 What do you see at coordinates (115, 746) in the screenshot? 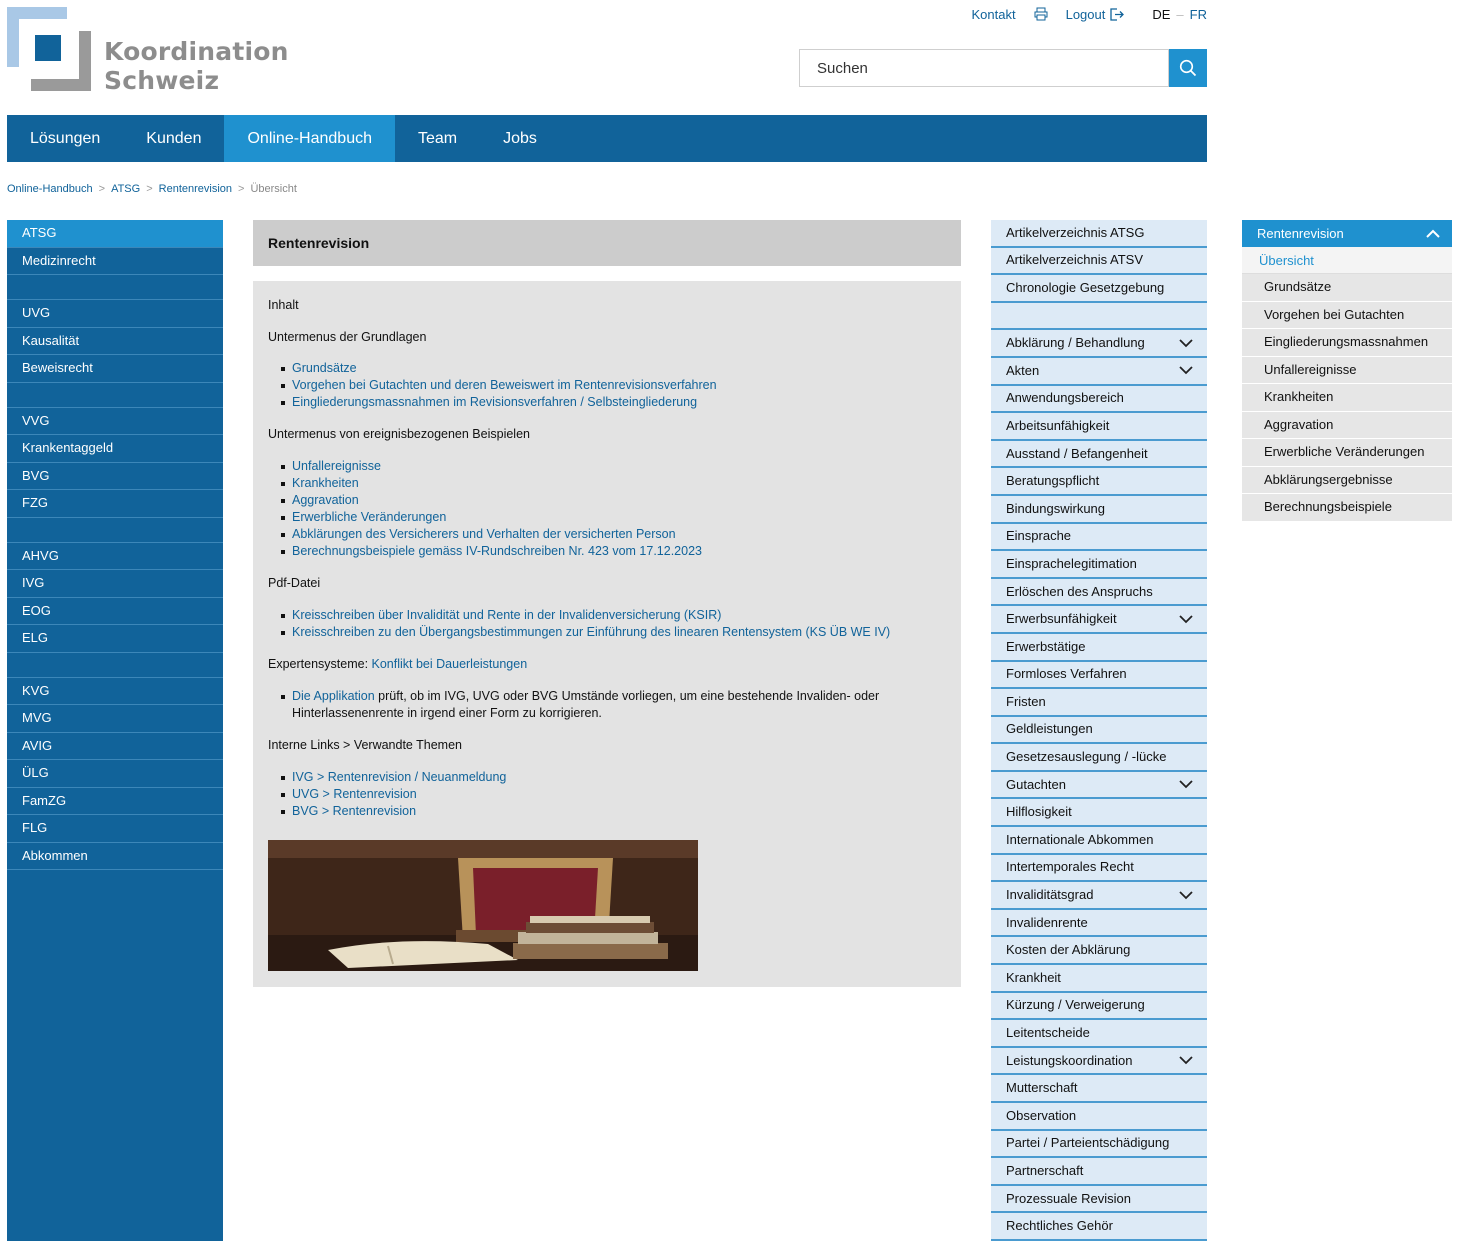
I see `sidebar-item: AVIG` at bounding box center [115, 746].